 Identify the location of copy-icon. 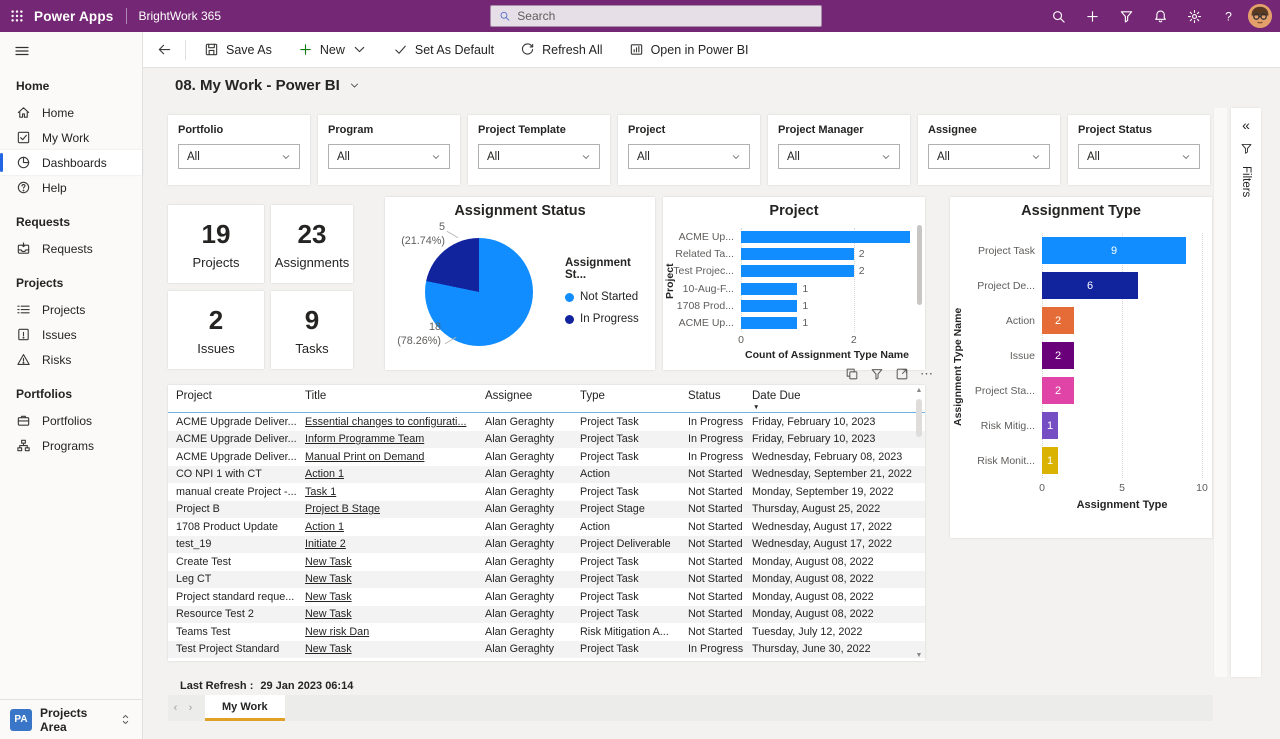
(852, 374).